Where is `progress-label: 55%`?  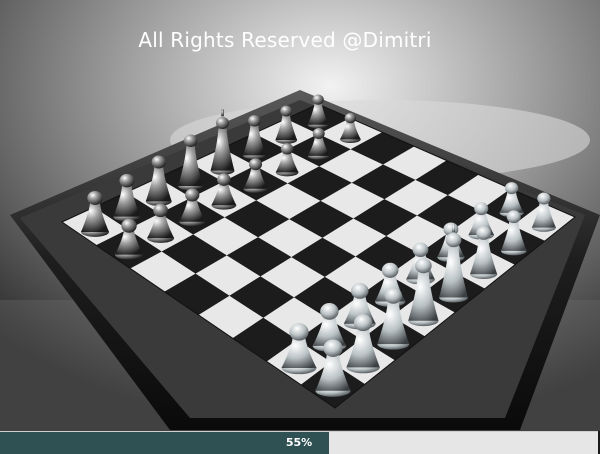 progress-label: 55% is located at coordinates (299, 442).